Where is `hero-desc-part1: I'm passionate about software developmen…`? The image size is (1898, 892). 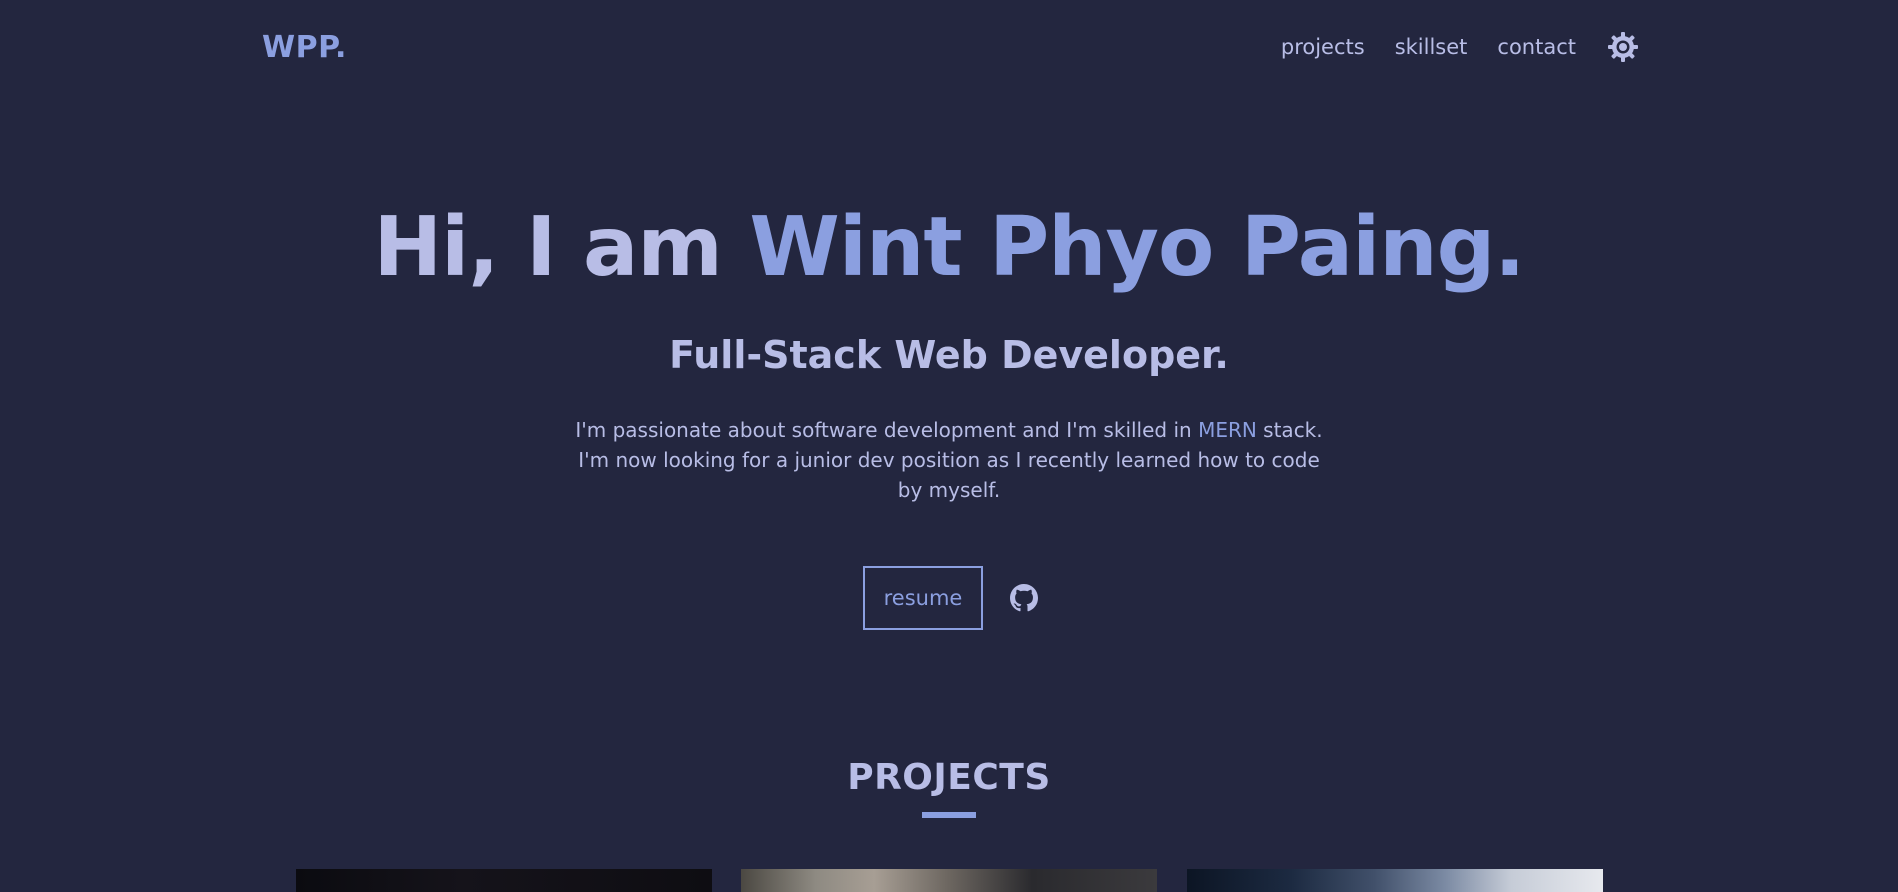
hero-desc-part1: I'm passionate about software developmen… is located at coordinates (883, 430).